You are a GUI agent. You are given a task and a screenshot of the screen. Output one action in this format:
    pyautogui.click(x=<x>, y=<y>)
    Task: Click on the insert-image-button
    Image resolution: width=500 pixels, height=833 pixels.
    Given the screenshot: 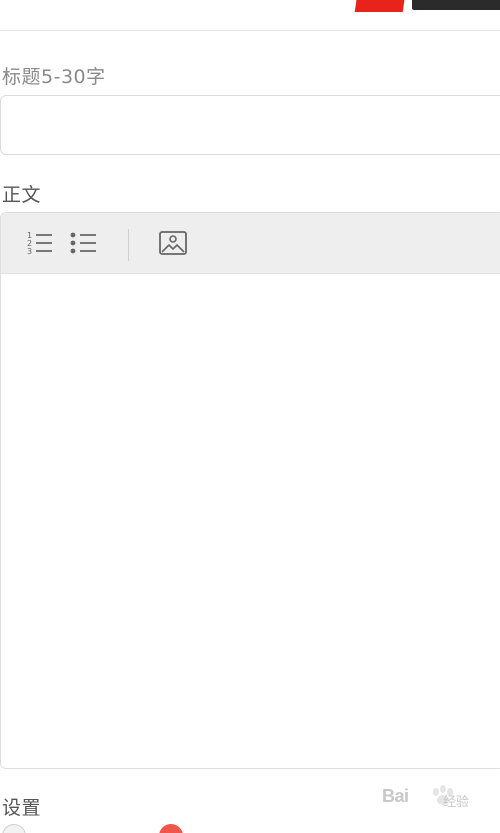 What is the action you would take?
    pyautogui.click(x=173, y=243)
    